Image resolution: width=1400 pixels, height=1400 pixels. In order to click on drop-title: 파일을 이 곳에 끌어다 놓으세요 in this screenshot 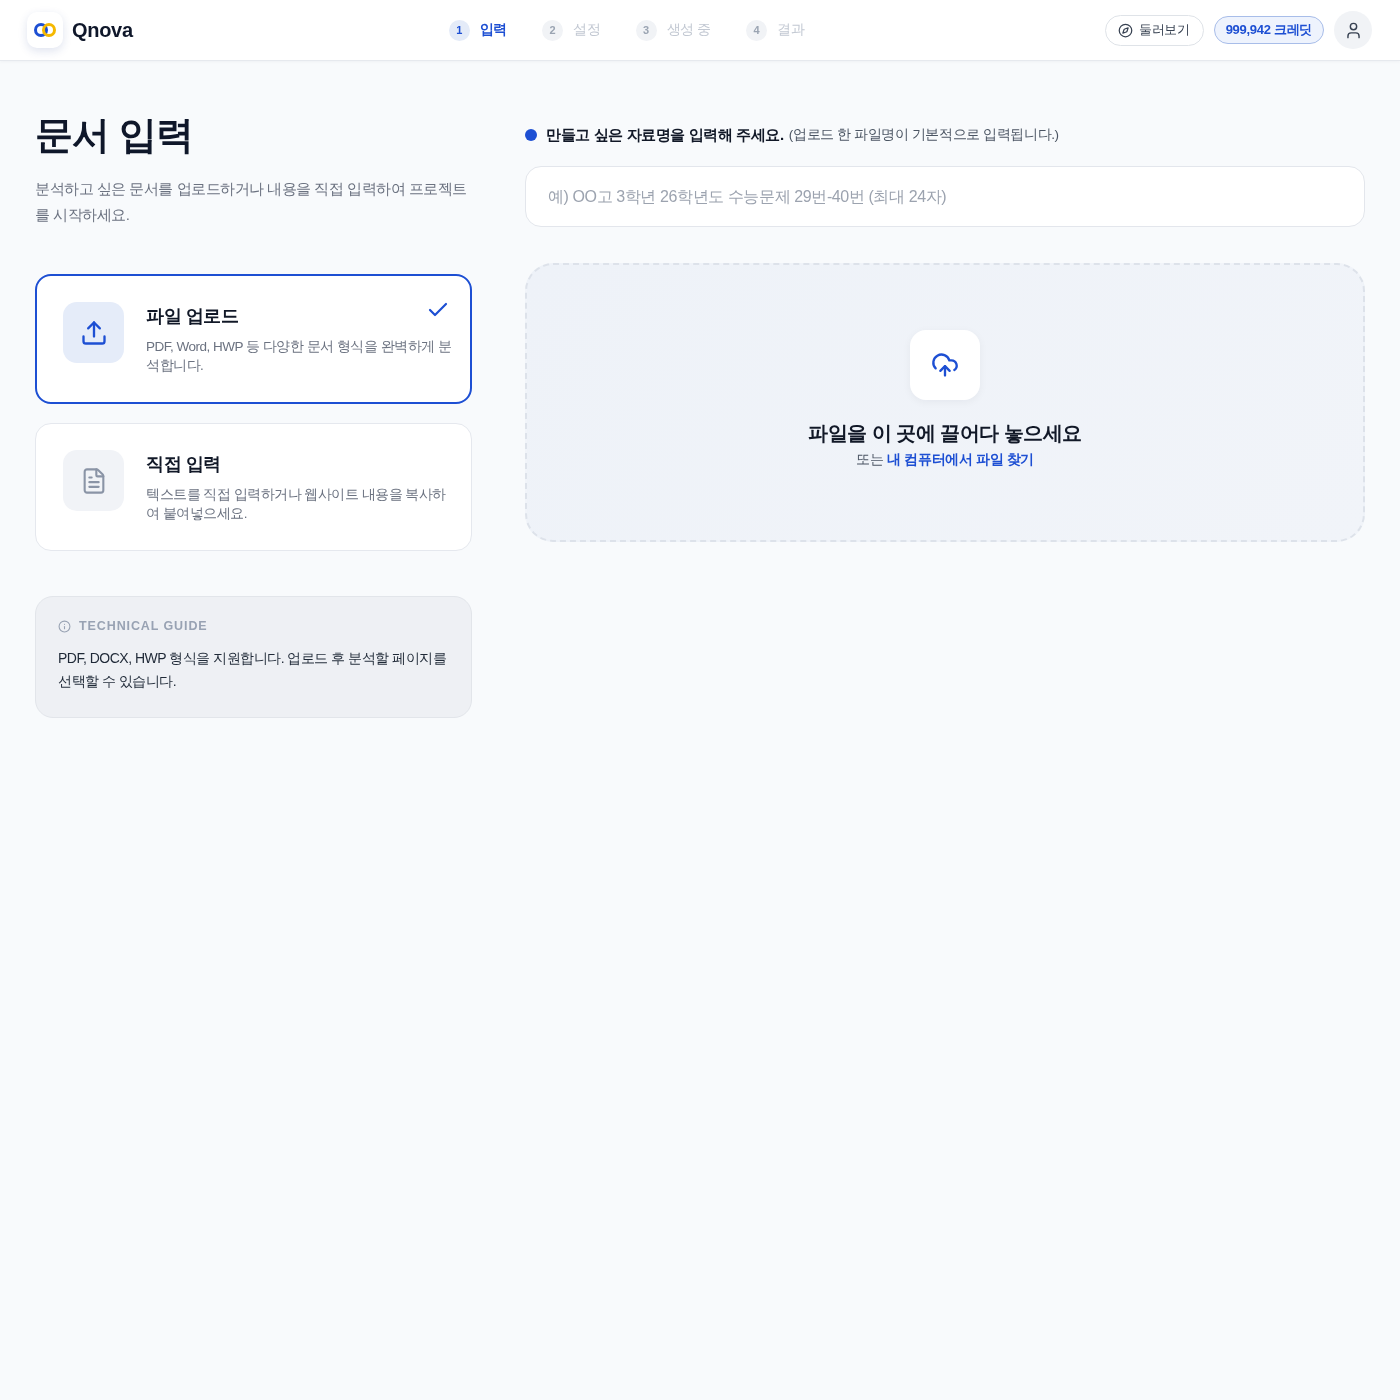, I will do `click(945, 433)`.